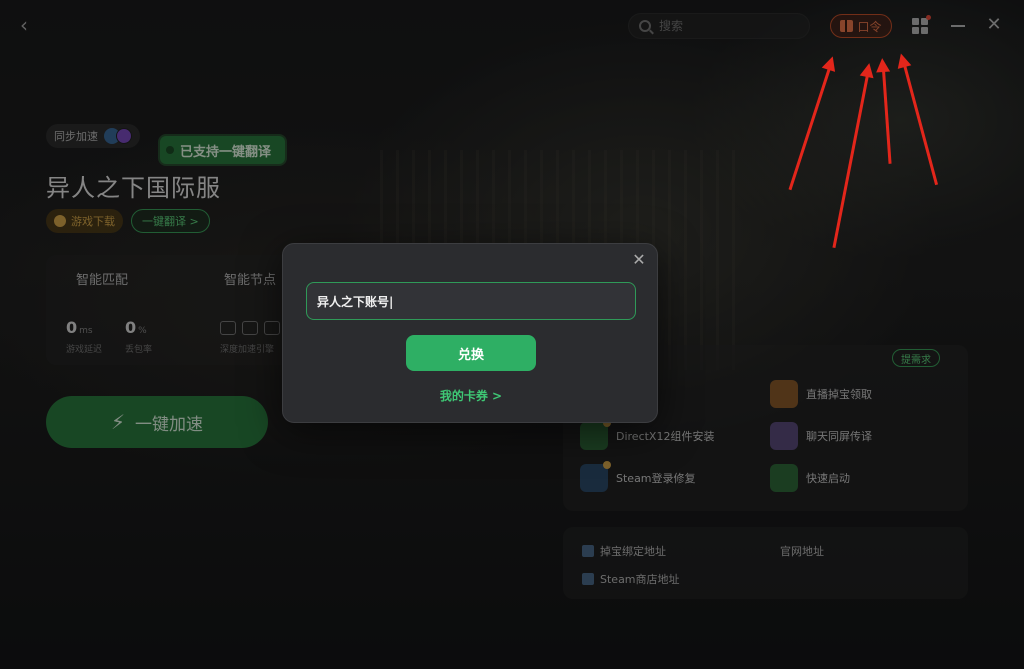 This screenshot has width=1024, height=669. I want to click on my-coupons-link: 我的卡券 >, so click(471, 395).